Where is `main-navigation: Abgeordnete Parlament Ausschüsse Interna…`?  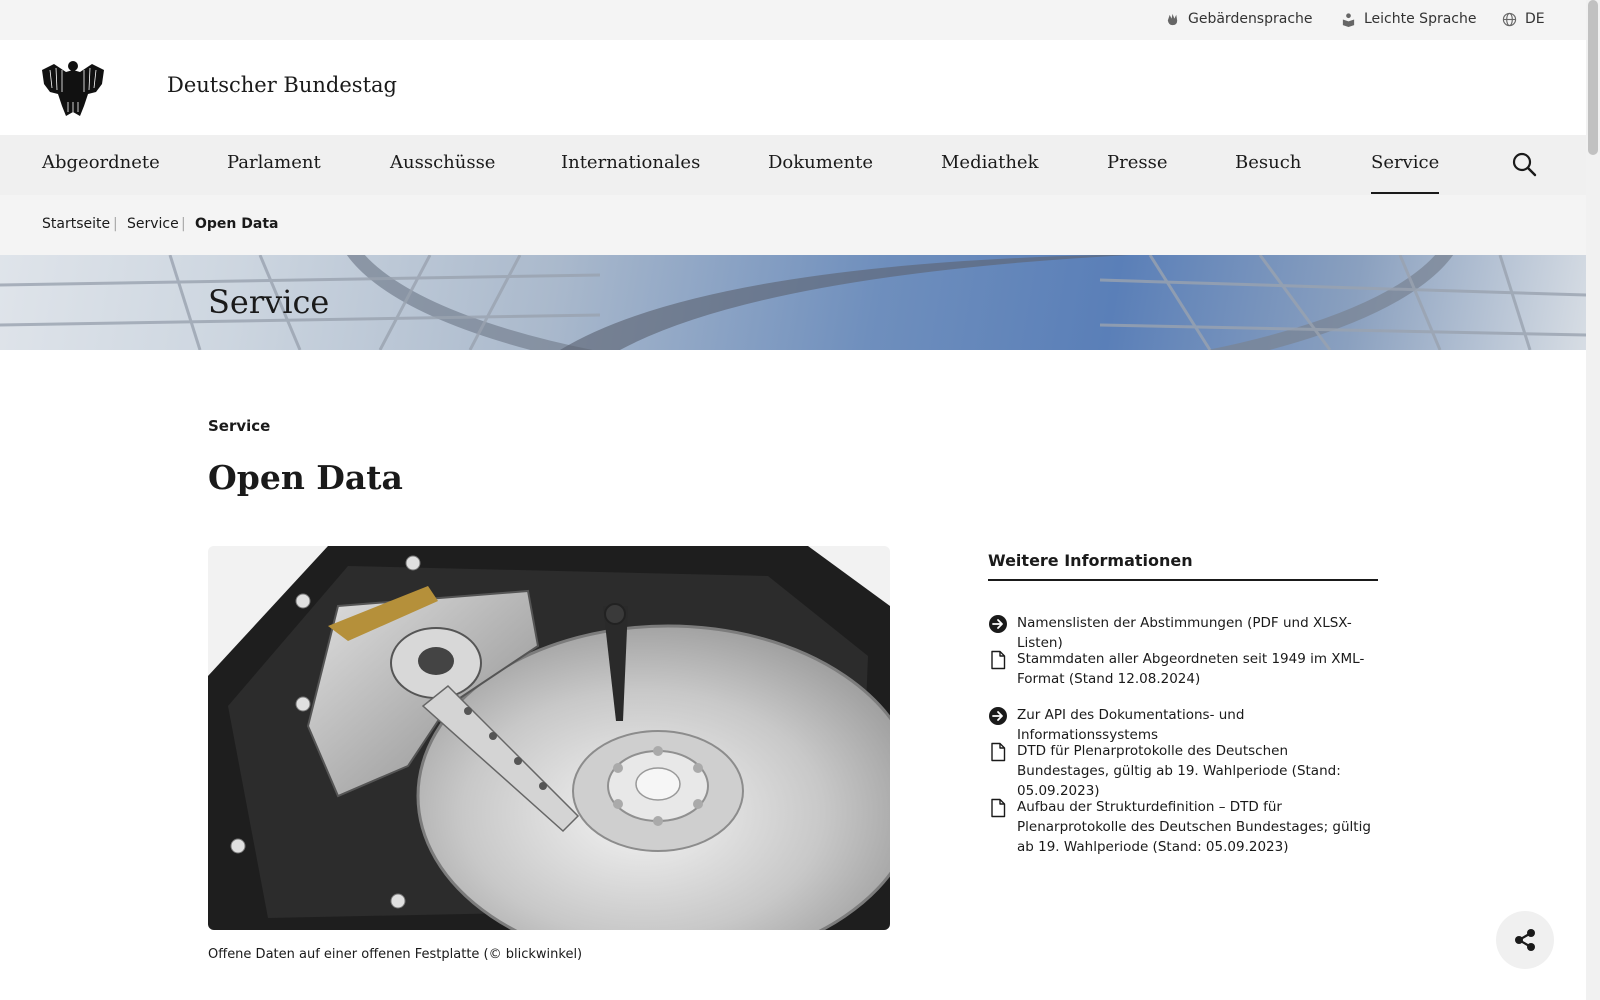
main-navigation: Abgeordnete Parlament Ausschüsse Interna… is located at coordinates (793, 165).